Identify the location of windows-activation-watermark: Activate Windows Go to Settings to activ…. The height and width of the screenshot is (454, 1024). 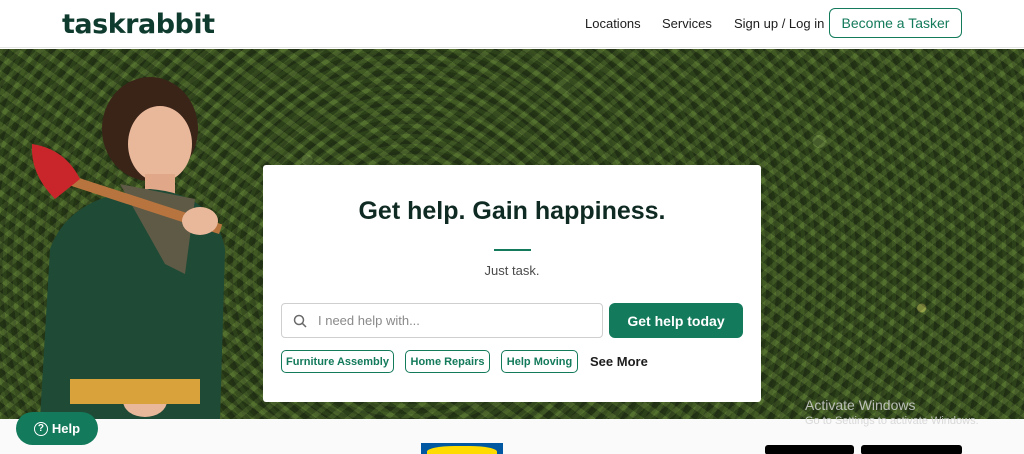
(892, 412).